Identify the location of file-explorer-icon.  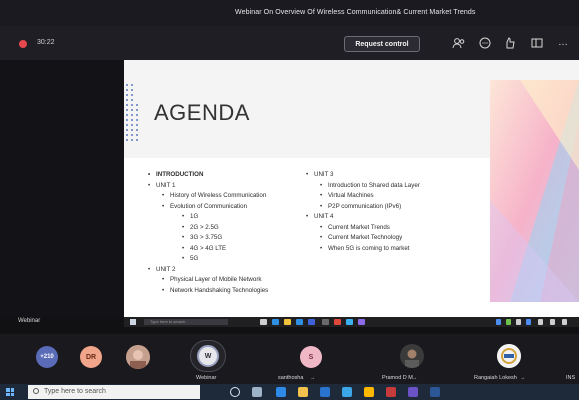
(303, 392).